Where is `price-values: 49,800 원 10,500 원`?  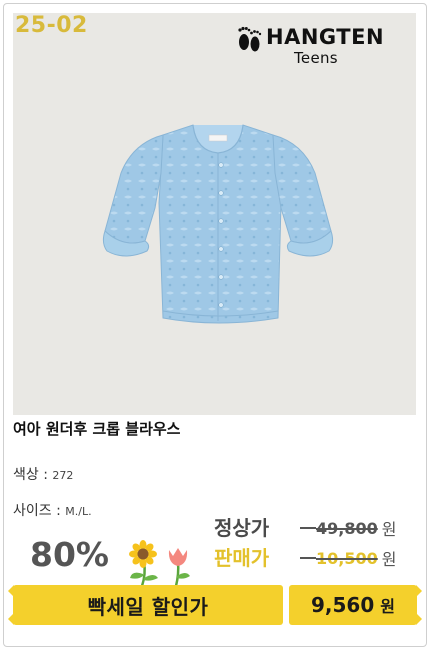
price-values: 49,800 원 10,500 원 is located at coordinates (348, 543).